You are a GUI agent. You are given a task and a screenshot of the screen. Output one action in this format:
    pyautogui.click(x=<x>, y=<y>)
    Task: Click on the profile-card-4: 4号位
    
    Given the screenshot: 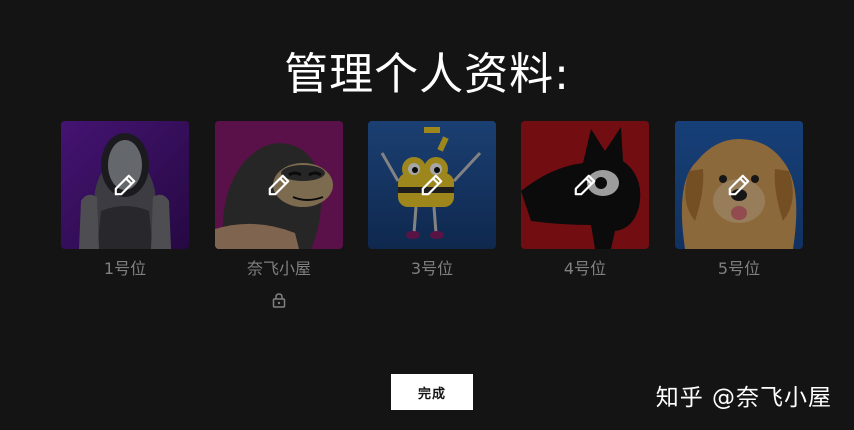 What is the action you would take?
    pyautogui.click(x=585, y=200)
    